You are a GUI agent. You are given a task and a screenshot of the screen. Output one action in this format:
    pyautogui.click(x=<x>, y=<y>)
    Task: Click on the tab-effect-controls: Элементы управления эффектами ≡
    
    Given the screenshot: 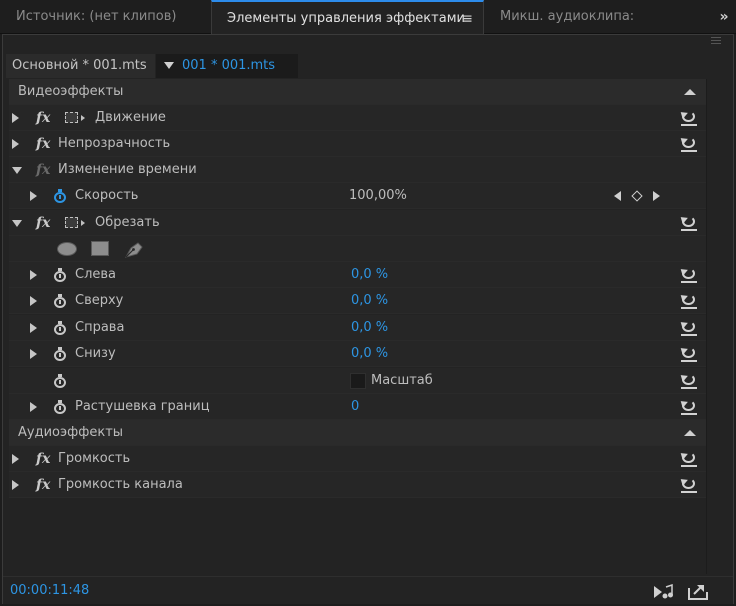 What is the action you would take?
    pyautogui.click(x=347, y=17)
    